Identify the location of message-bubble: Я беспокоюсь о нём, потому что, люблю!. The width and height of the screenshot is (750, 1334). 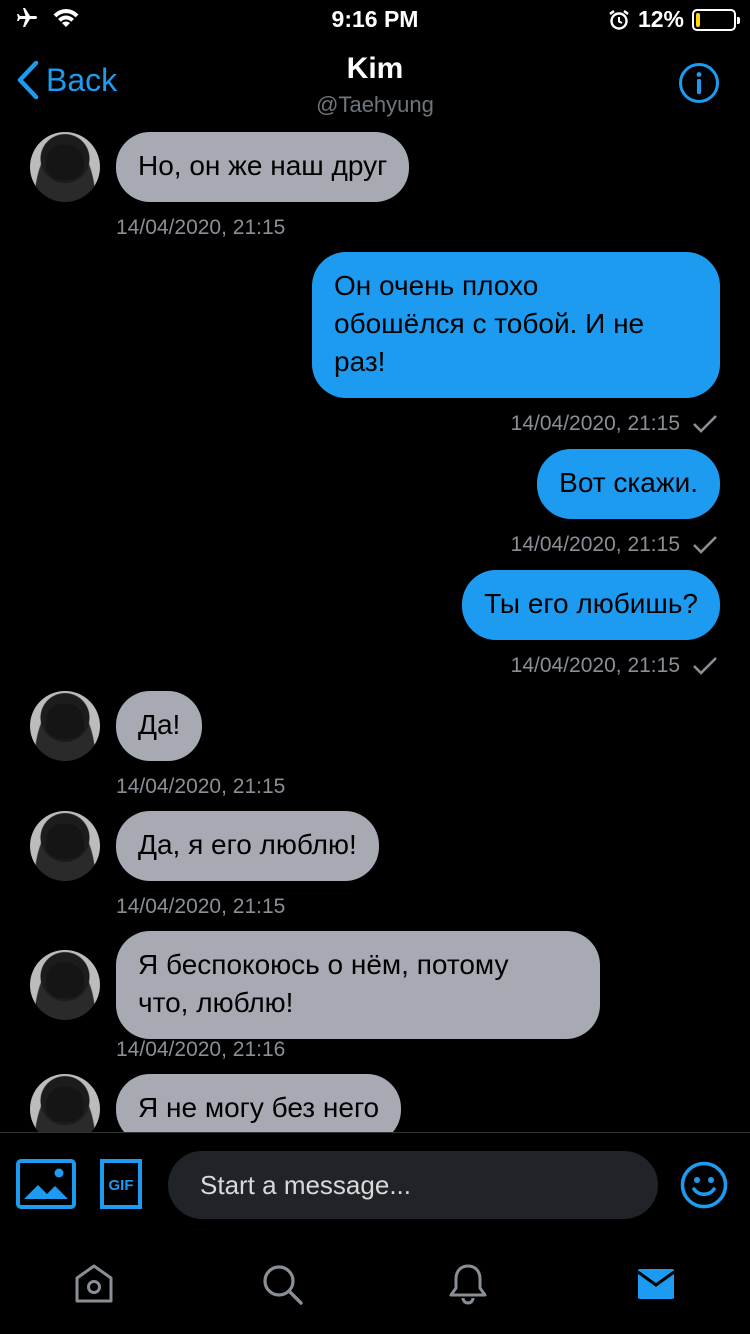
(358, 985).